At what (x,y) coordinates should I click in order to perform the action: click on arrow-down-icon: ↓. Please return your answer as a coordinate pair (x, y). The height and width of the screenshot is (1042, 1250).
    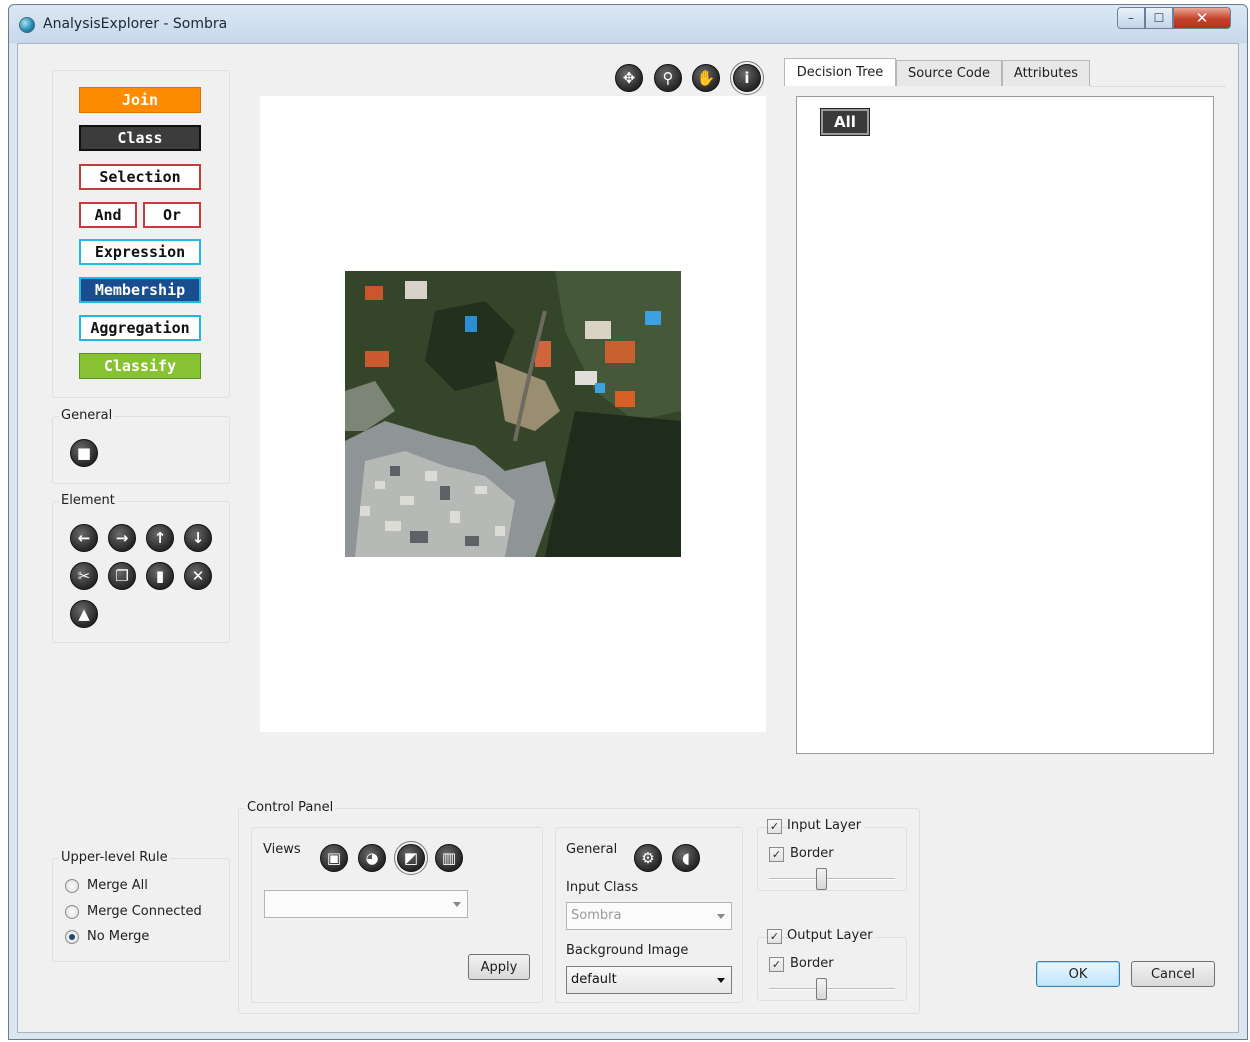
    Looking at the image, I should click on (198, 538).